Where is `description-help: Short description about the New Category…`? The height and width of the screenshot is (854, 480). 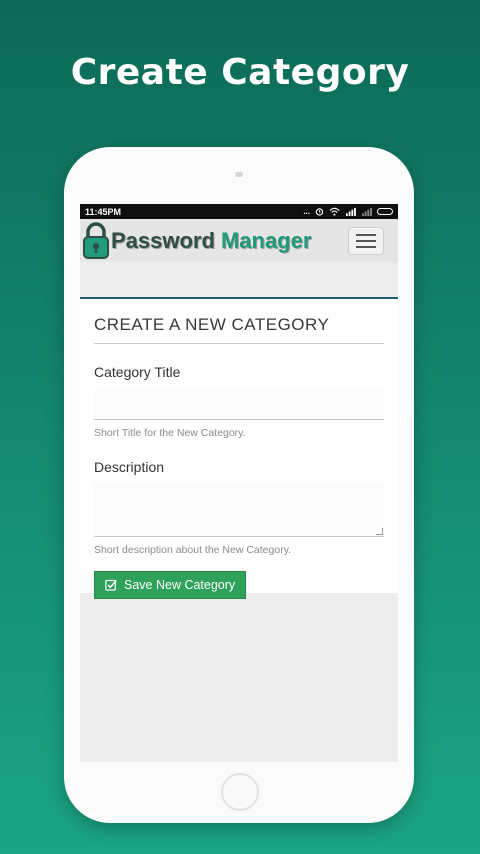 description-help: Short description about the New Category… is located at coordinates (193, 550).